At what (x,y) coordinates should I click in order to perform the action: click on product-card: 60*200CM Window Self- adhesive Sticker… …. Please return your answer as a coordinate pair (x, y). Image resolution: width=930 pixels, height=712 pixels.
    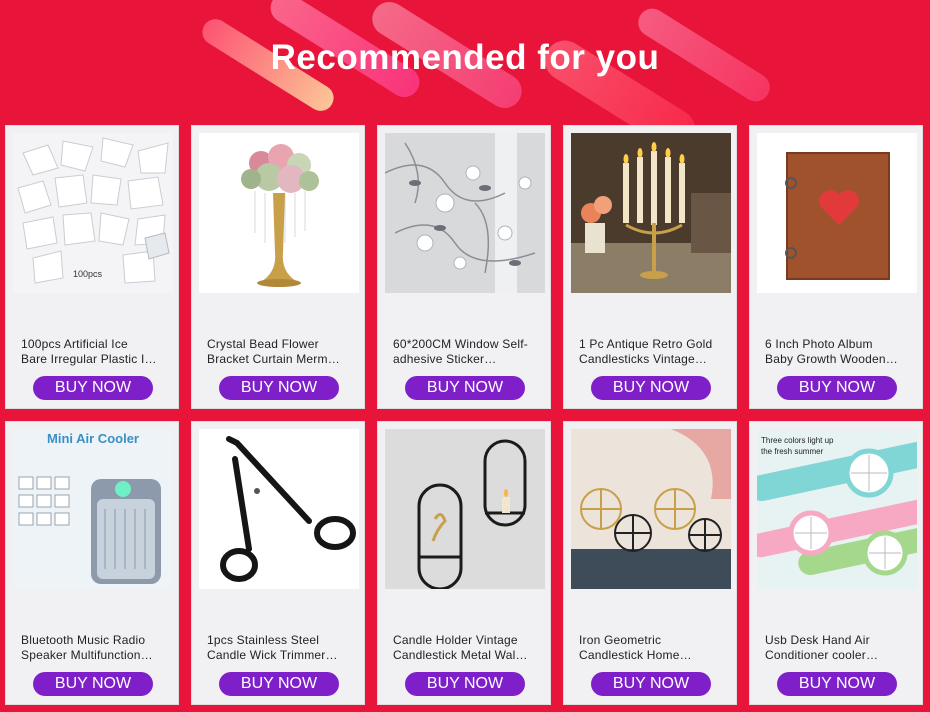
    Looking at the image, I should click on (464, 267).